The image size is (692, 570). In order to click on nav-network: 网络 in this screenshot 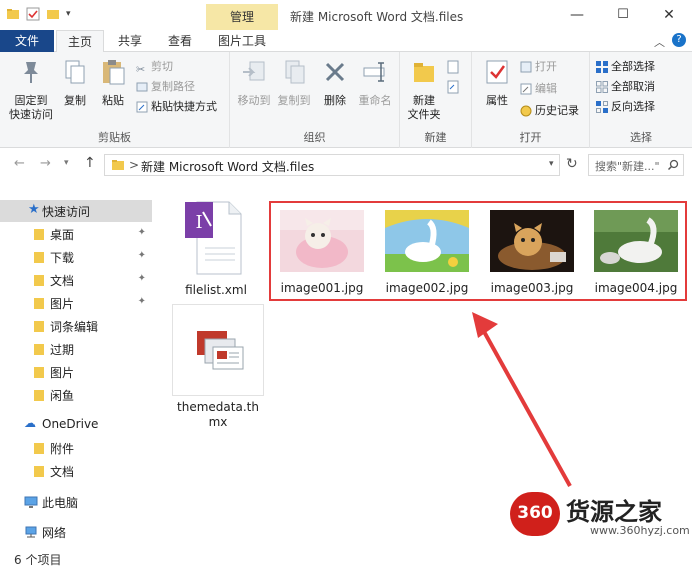, I will do `click(76, 532)`.